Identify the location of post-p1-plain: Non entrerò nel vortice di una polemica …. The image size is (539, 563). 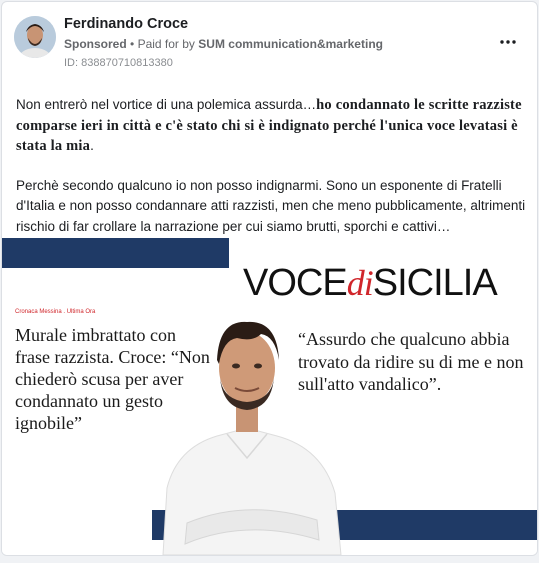
(166, 104).